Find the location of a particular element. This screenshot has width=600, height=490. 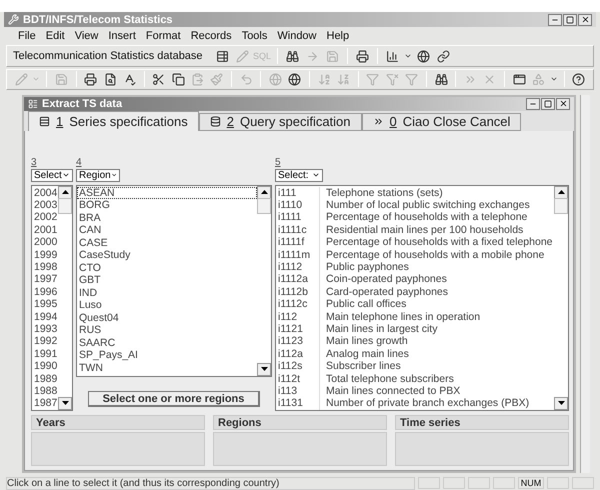

year-item: 2003 is located at coordinates (45, 205).